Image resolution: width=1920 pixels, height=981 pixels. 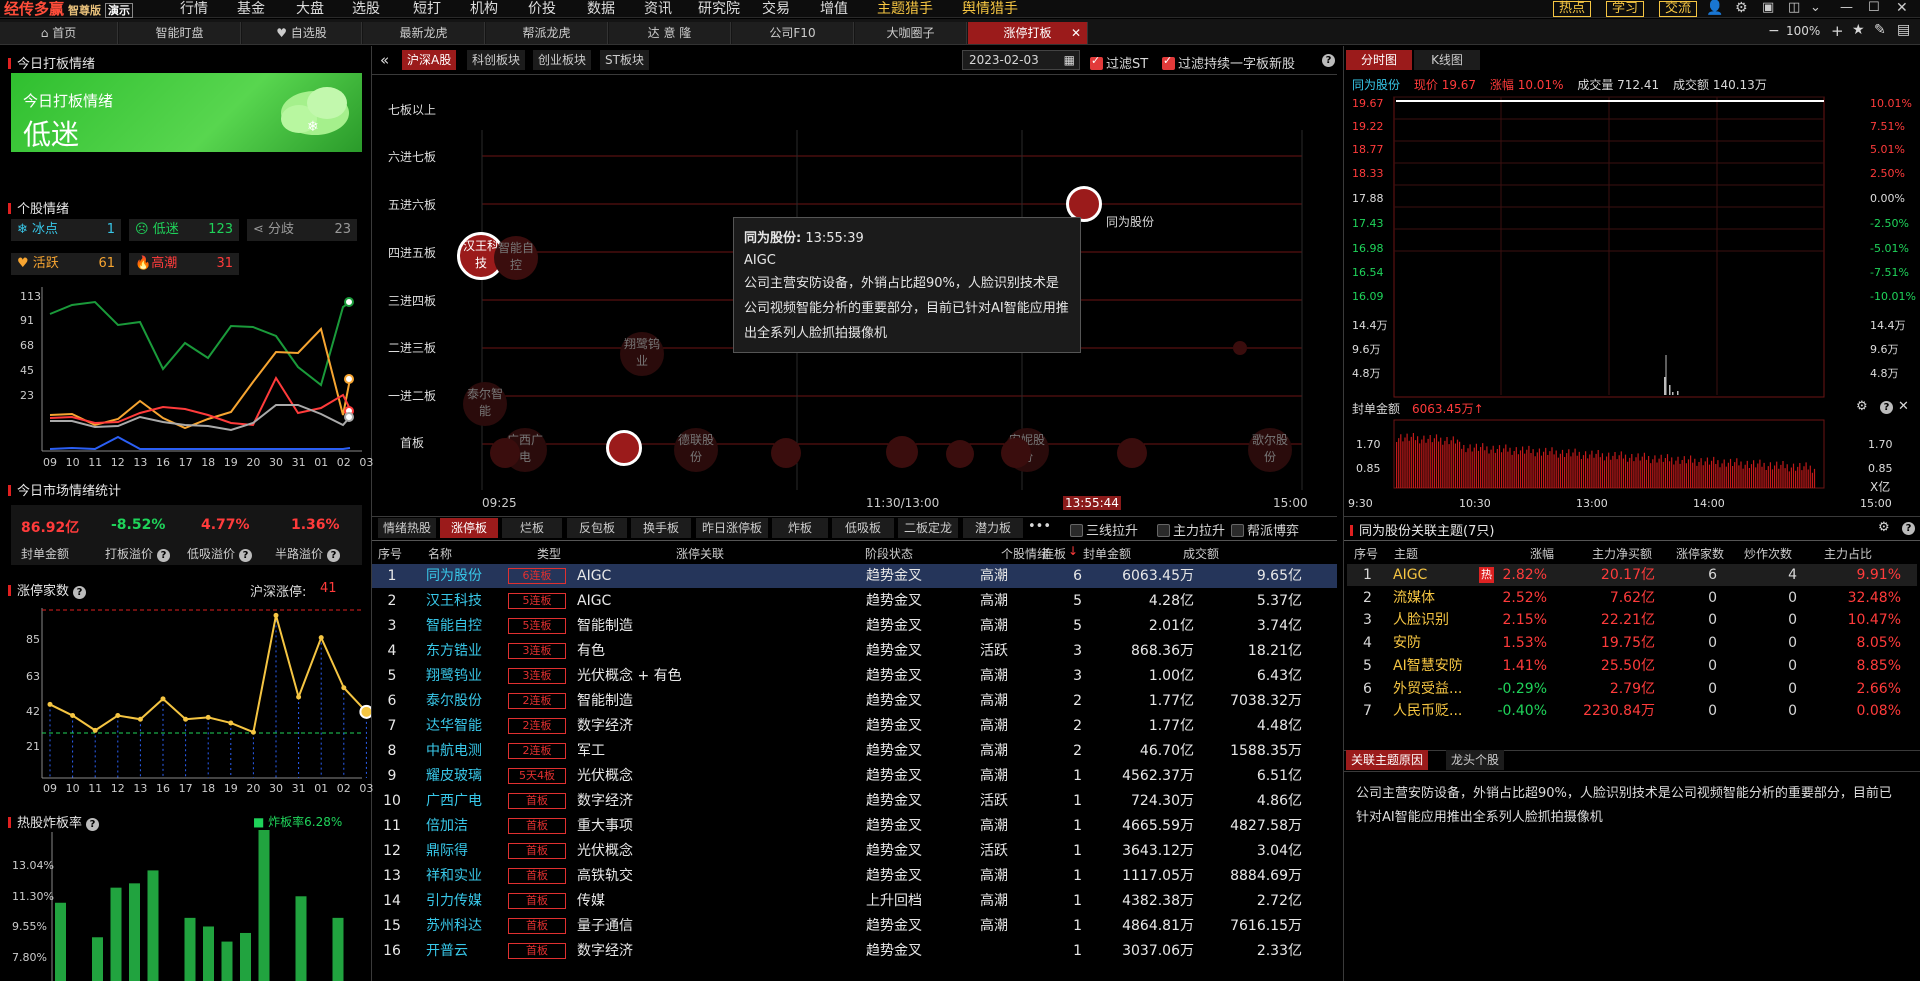 What do you see at coordinates (1837, 31) in the screenshot?
I see `zoom-in-icon: +` at bounding box center [1837, 31].